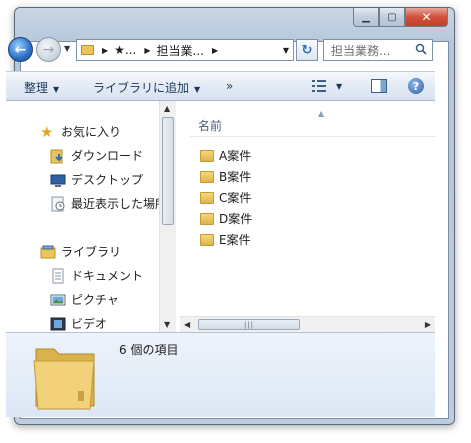 This screenshot has width=471, height=443. I want to click on nav-item-videos: ビデオ, so click(78, 323).